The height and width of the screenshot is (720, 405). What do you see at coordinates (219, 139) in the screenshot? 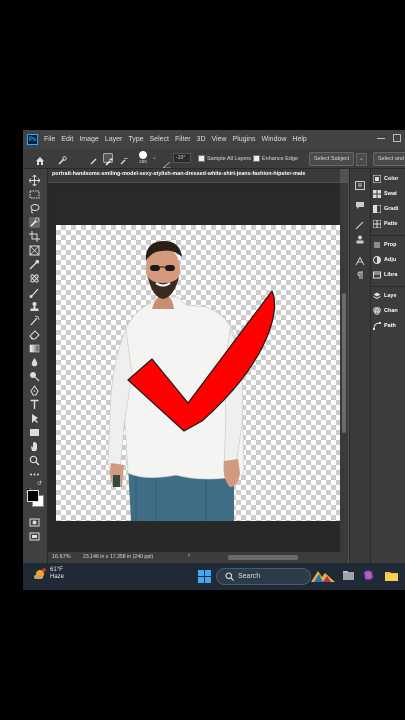
I see `menu-view: View` at bounding box center [219, 139].